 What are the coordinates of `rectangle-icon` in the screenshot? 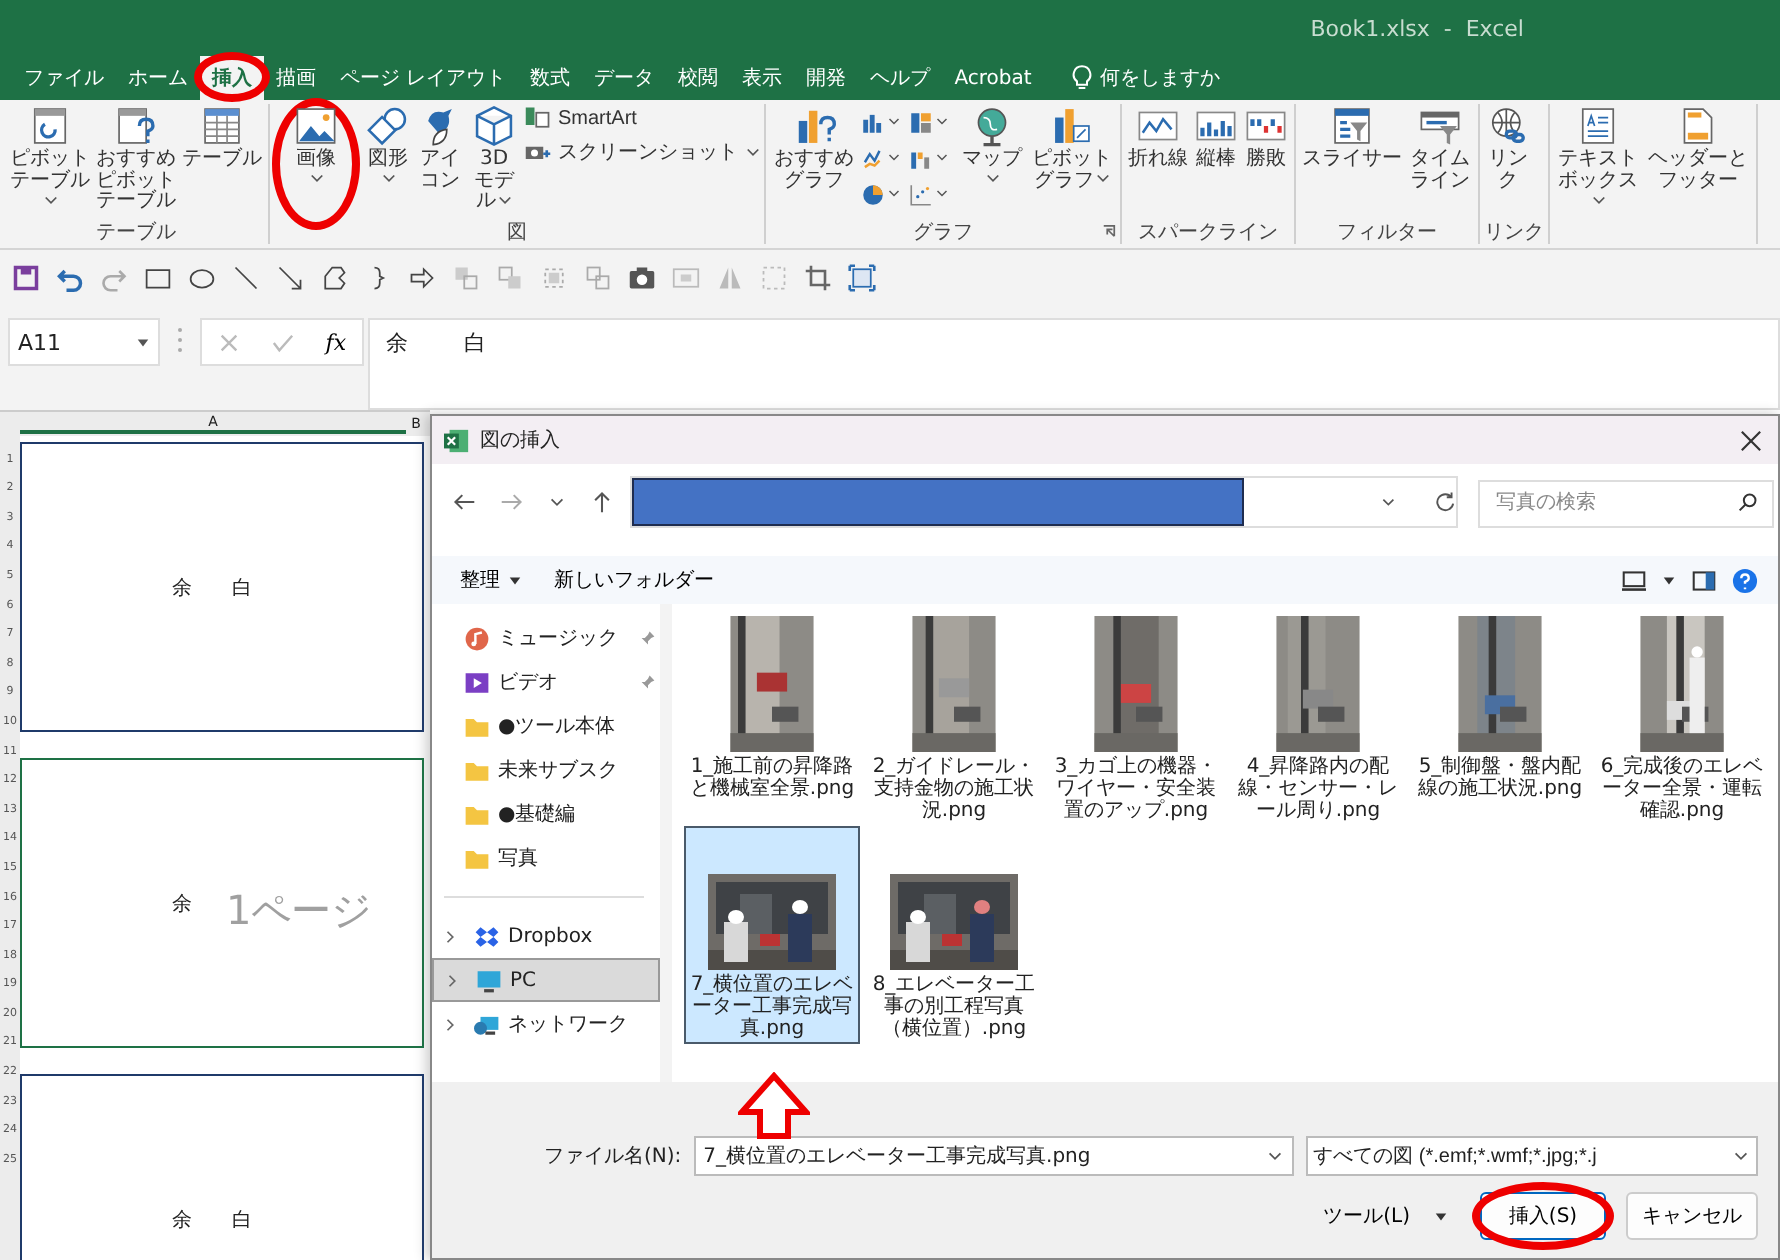 It's located at (158, 278).